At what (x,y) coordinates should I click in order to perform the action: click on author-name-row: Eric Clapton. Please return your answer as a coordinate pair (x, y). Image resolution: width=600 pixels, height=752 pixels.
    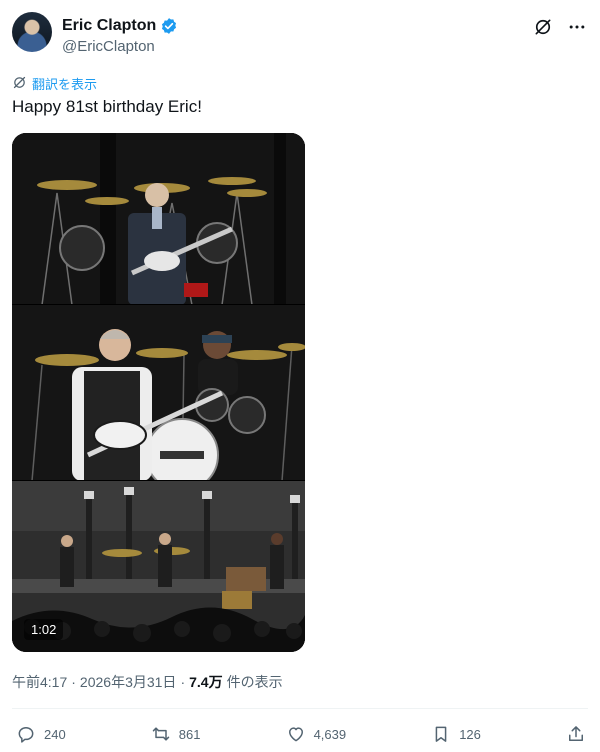
    Looking at the image, I should click on (120, 25).